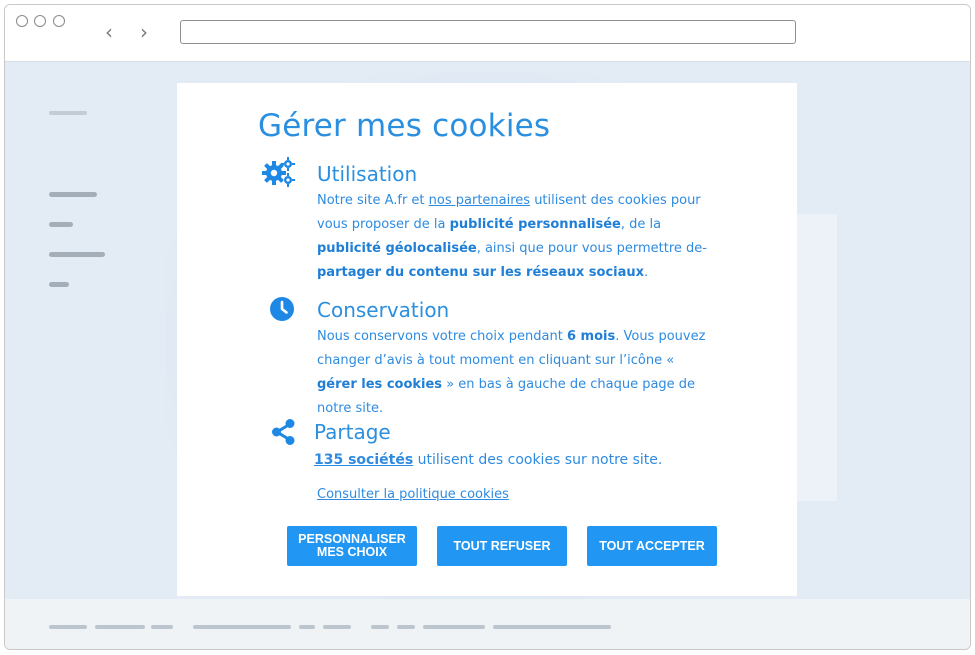 The image size is (975, 655). Describe the element at coordinates (287, 434) in the screenshot. I see `share-icon` at that location.